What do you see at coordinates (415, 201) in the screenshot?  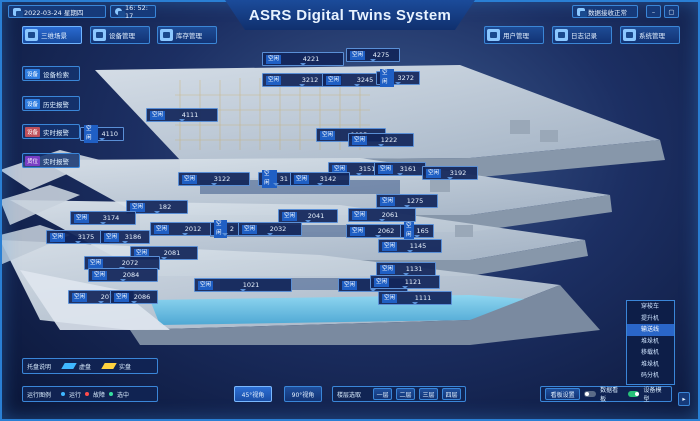 I see `slot-number: 1275` at bounding box center [415, 201].